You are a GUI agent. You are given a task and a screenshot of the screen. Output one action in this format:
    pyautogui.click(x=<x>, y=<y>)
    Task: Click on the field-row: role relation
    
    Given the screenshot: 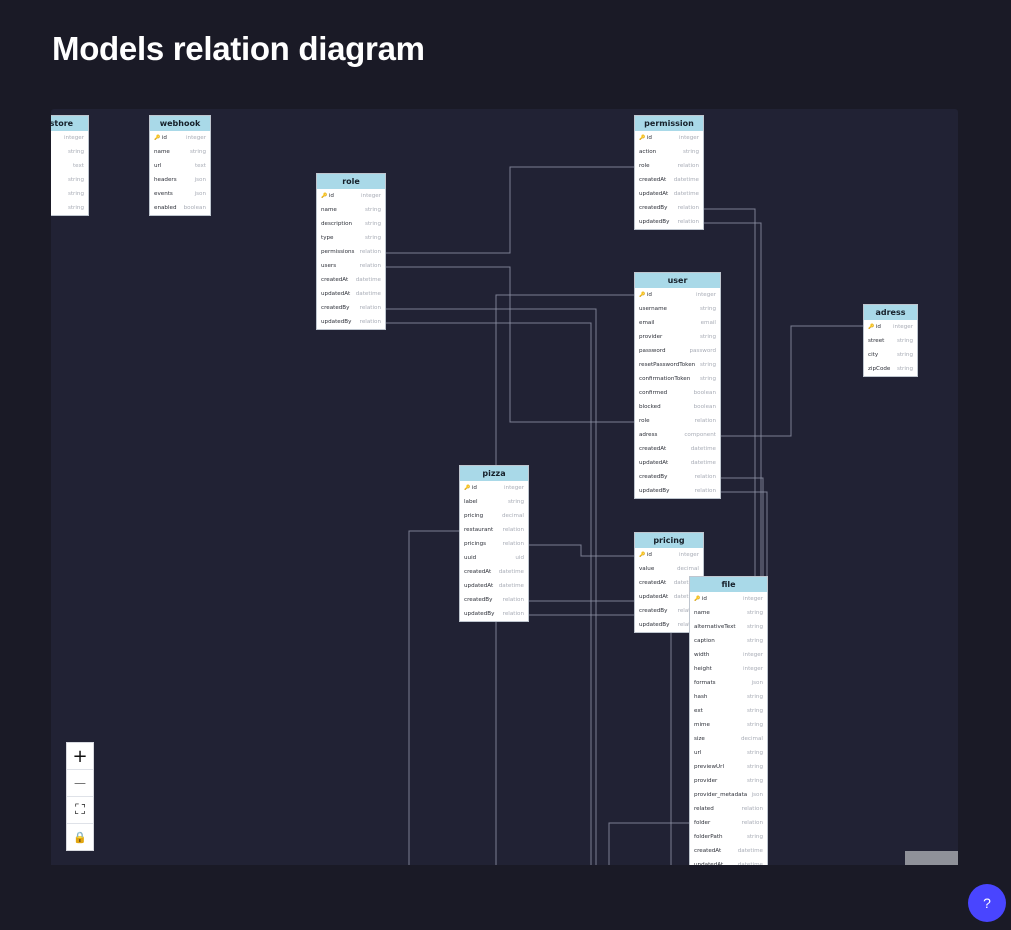 What is the action you would take?
    pyautogui.click(x=677, y=421)
    